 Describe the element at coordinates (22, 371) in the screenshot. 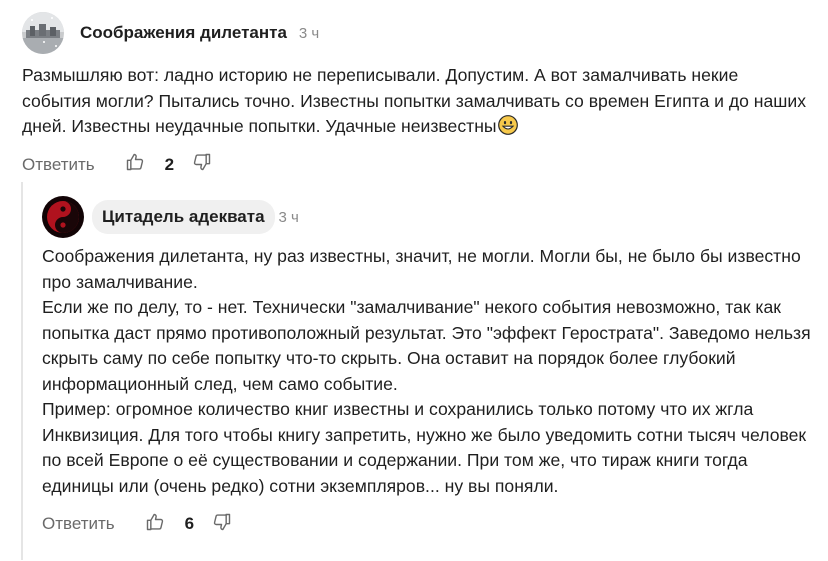

I see `reply-thread-line` at that location.